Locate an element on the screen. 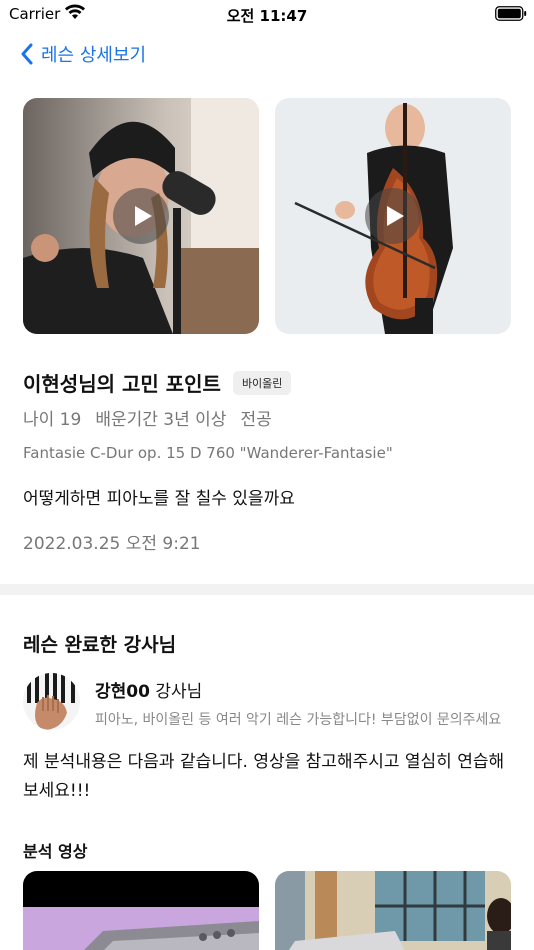  teacher-description: 피아노, 바이올린 등 여러 악기 레슨 가능합니다! 부담없이 문의주세요 is located at coordinates (298, 720).